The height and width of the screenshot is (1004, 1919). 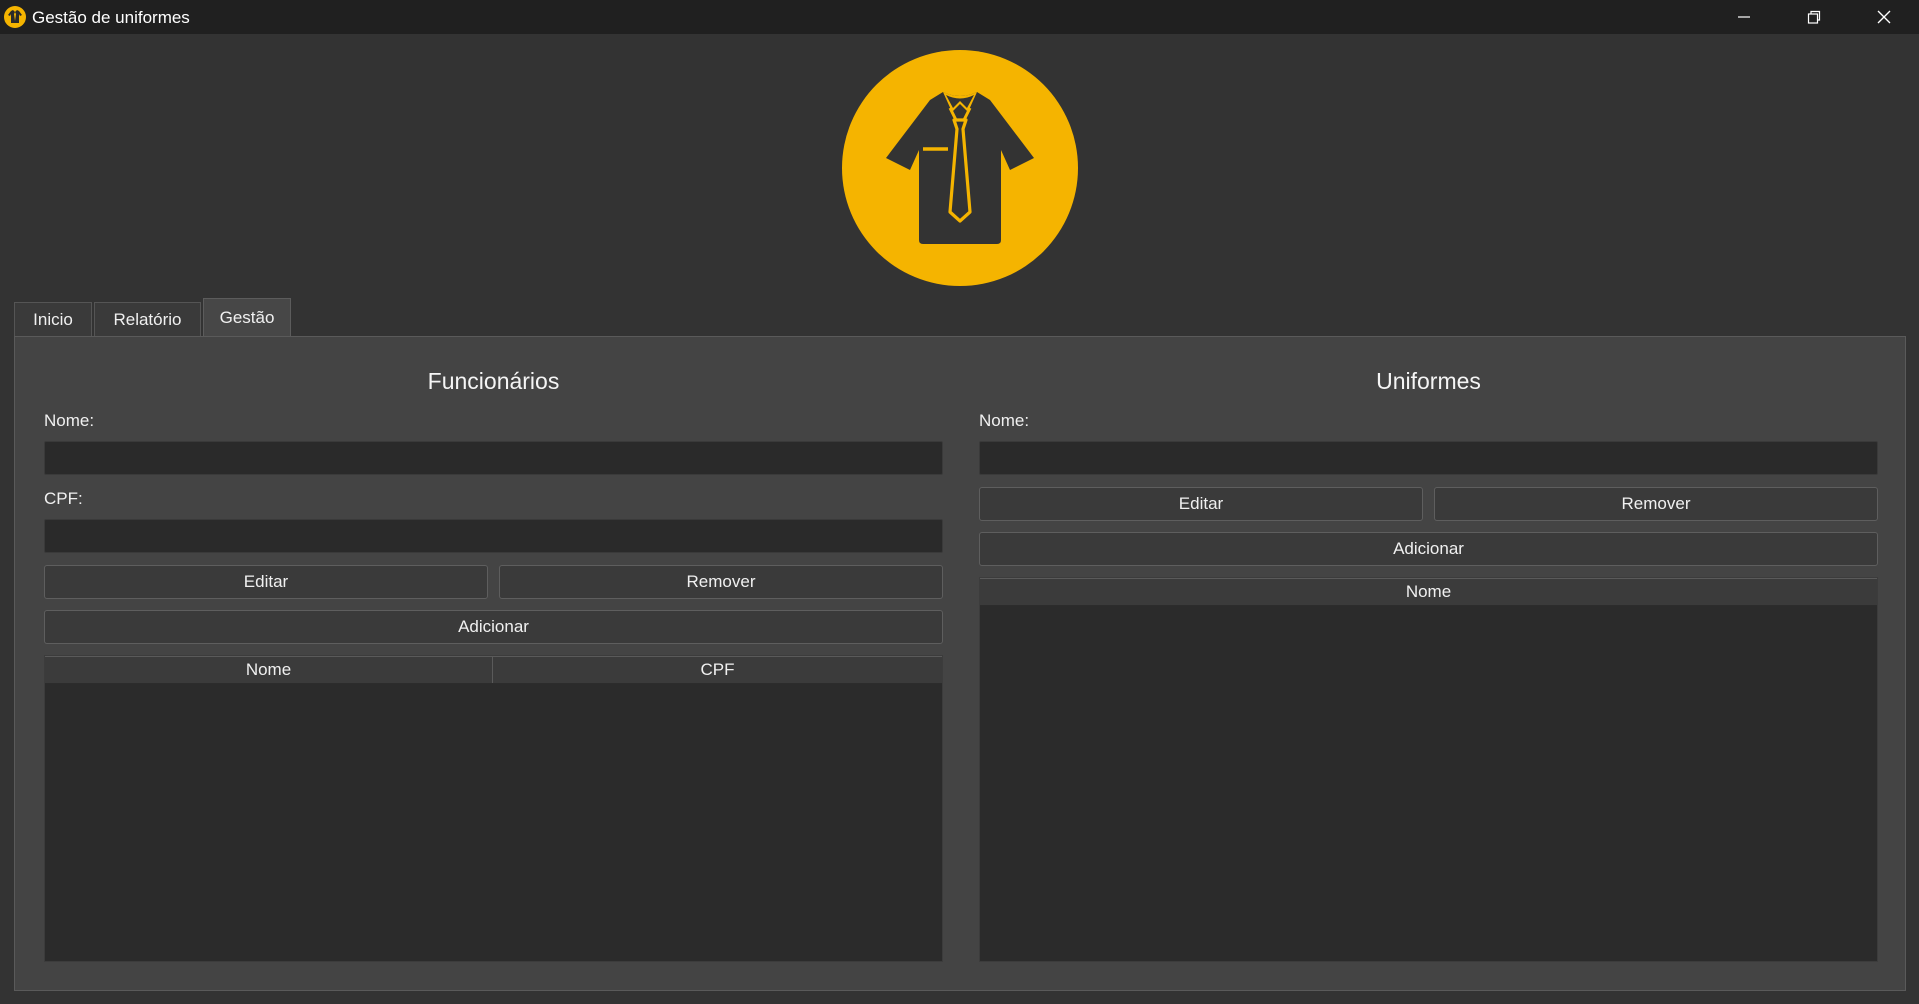 I want to click on uniformes-nome-label: Nome:, so click(x=1004, y=420).